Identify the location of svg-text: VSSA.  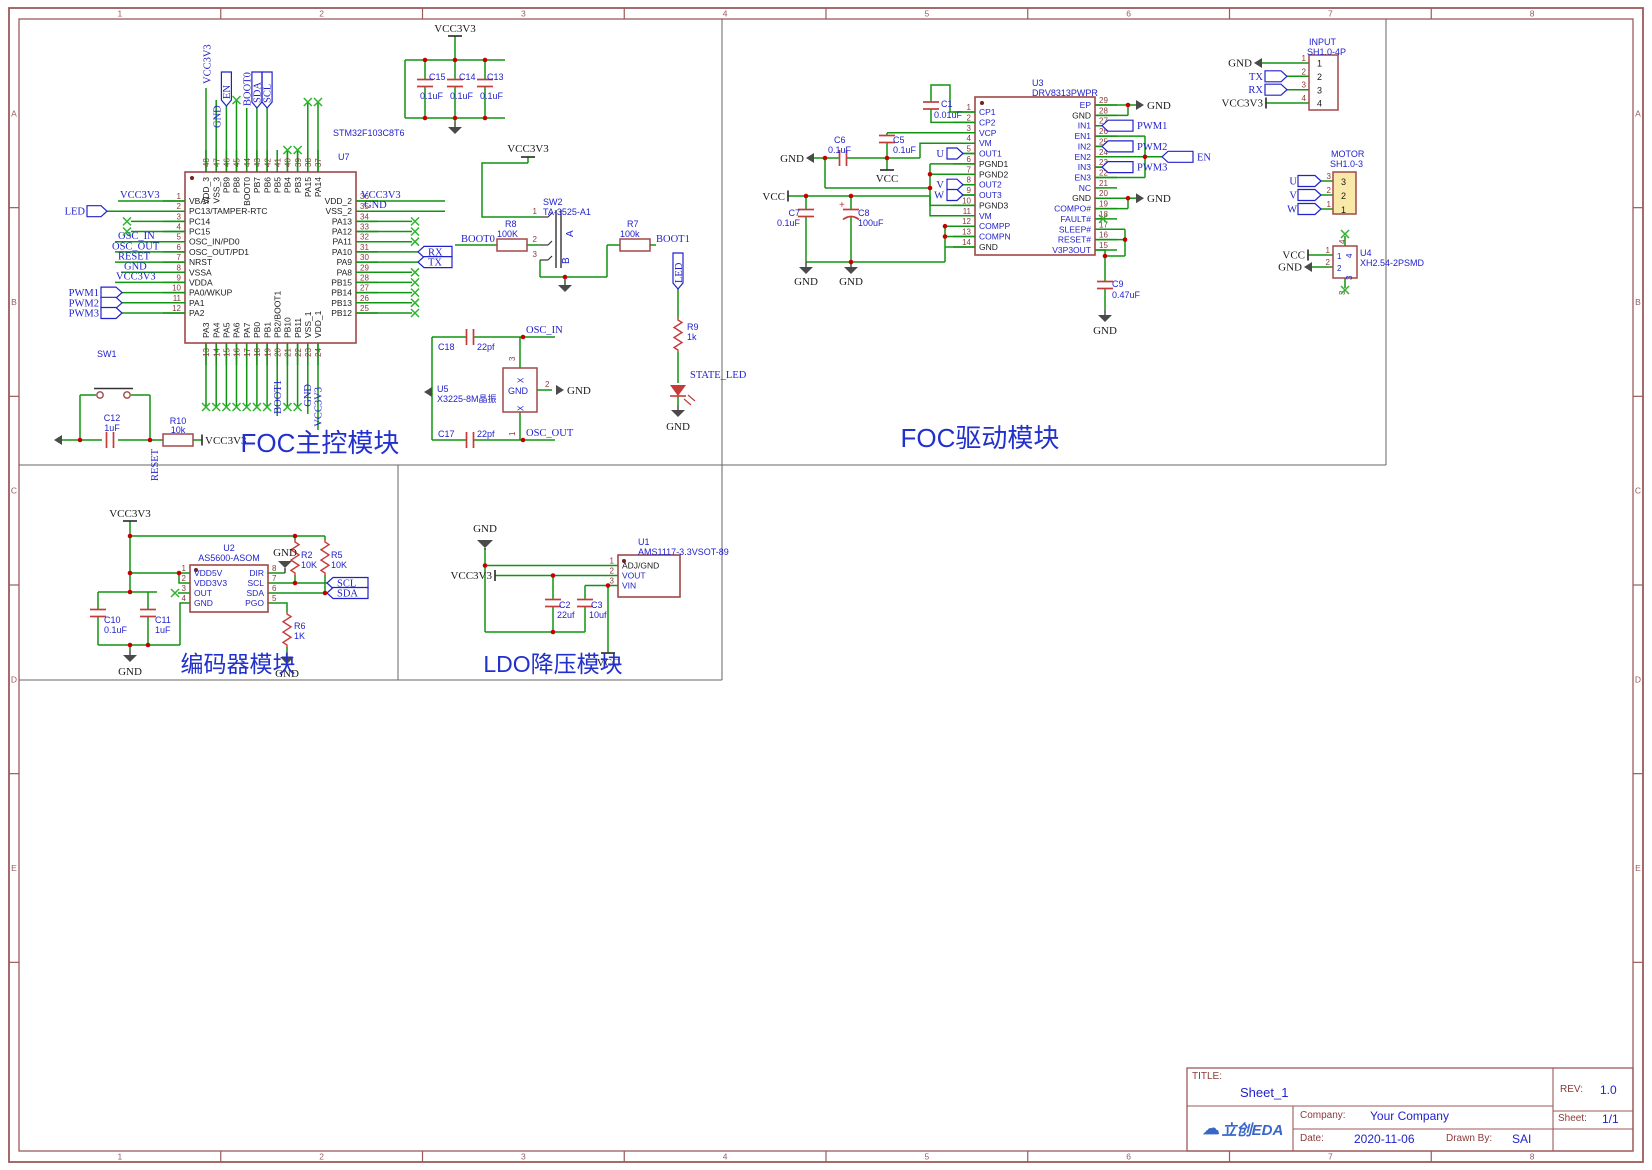
(200, 272).